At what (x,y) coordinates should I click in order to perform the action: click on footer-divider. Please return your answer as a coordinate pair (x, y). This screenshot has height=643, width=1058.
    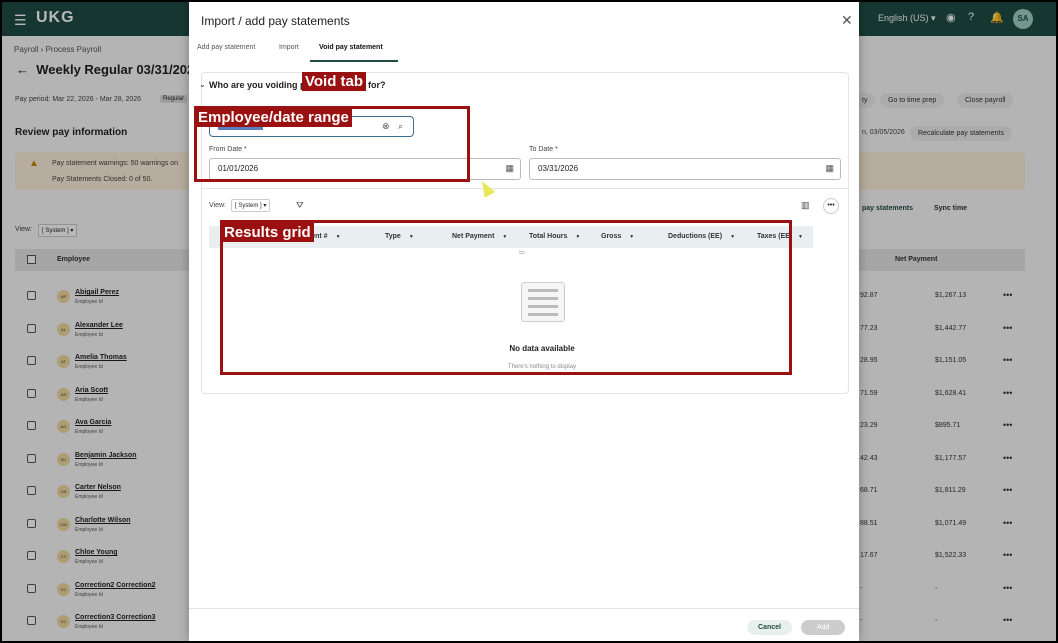
    Looking at the image, I should click on (524, 608).